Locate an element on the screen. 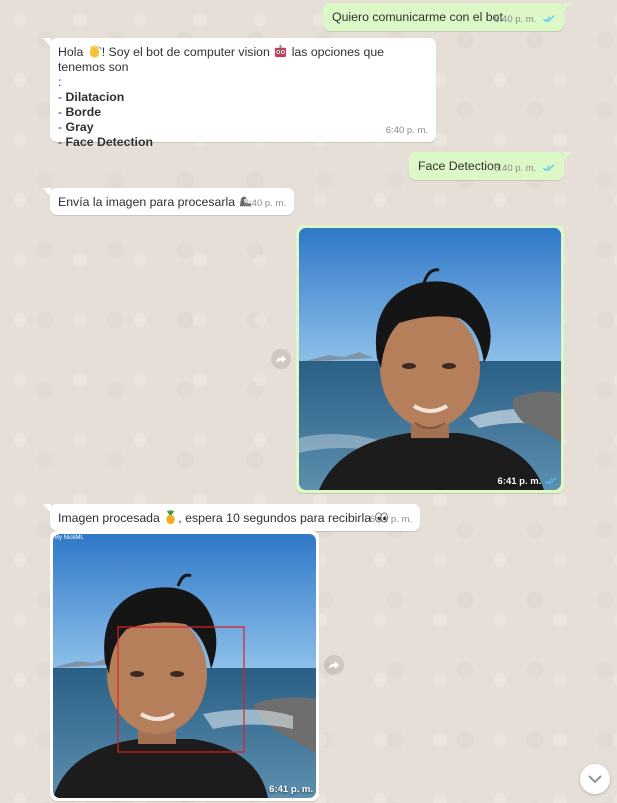 The height and width of the screenshot is (803, 617). option-item: - Borde is located at coordinates (80, 112).